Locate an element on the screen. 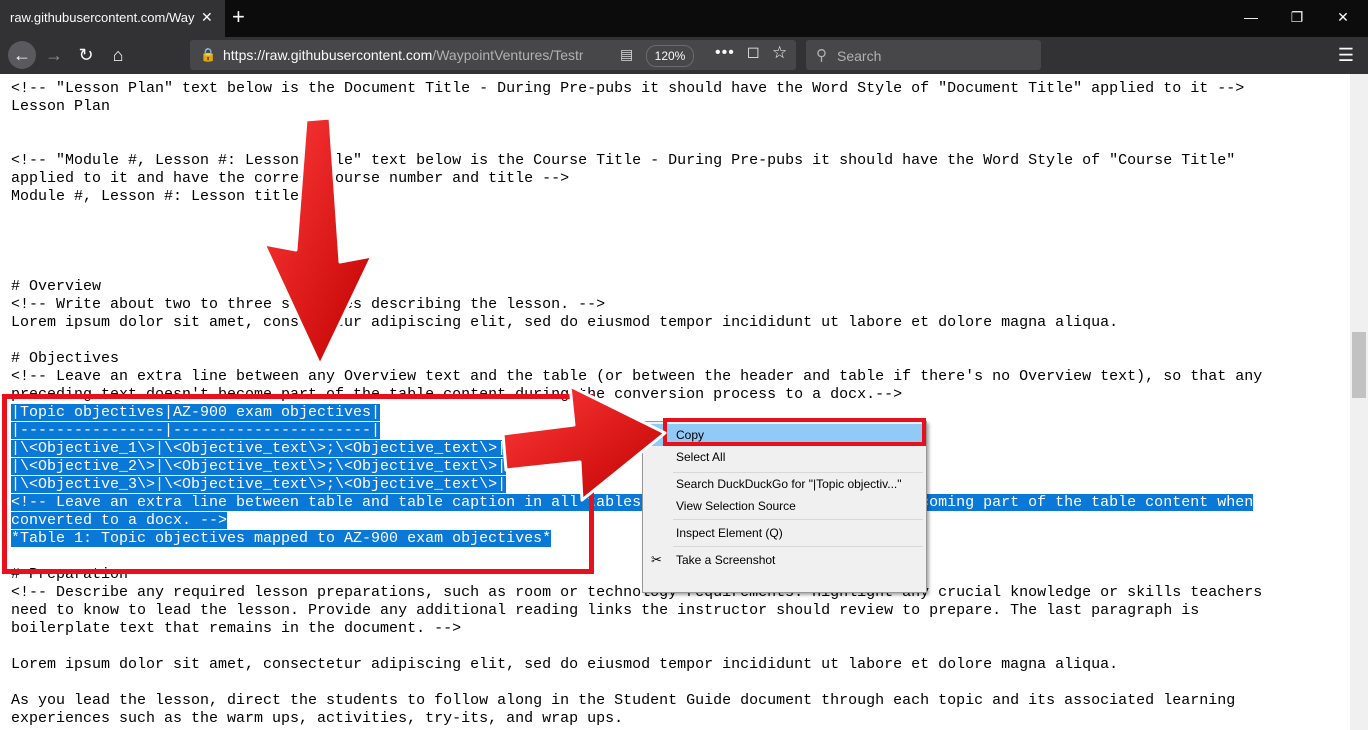  maximize-icon: ❐ is located at coordinates (1297, 17).